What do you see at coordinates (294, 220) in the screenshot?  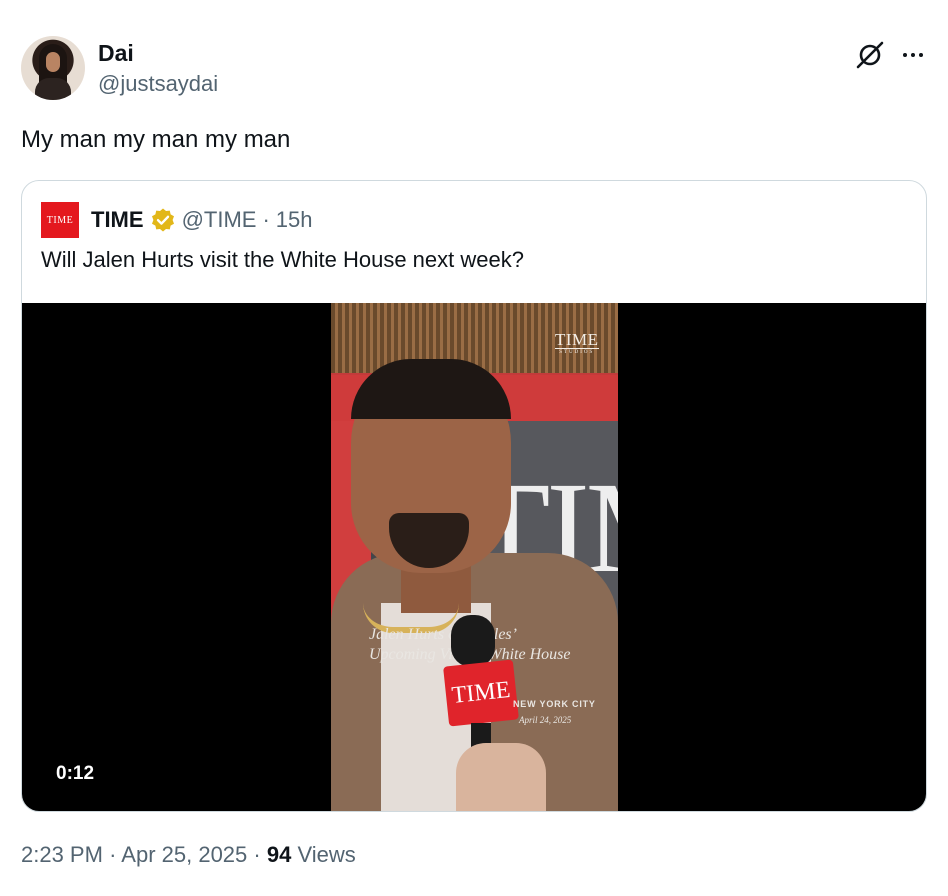 I see `quoted-timestamp: 15h` at bounding box center [294, 220].